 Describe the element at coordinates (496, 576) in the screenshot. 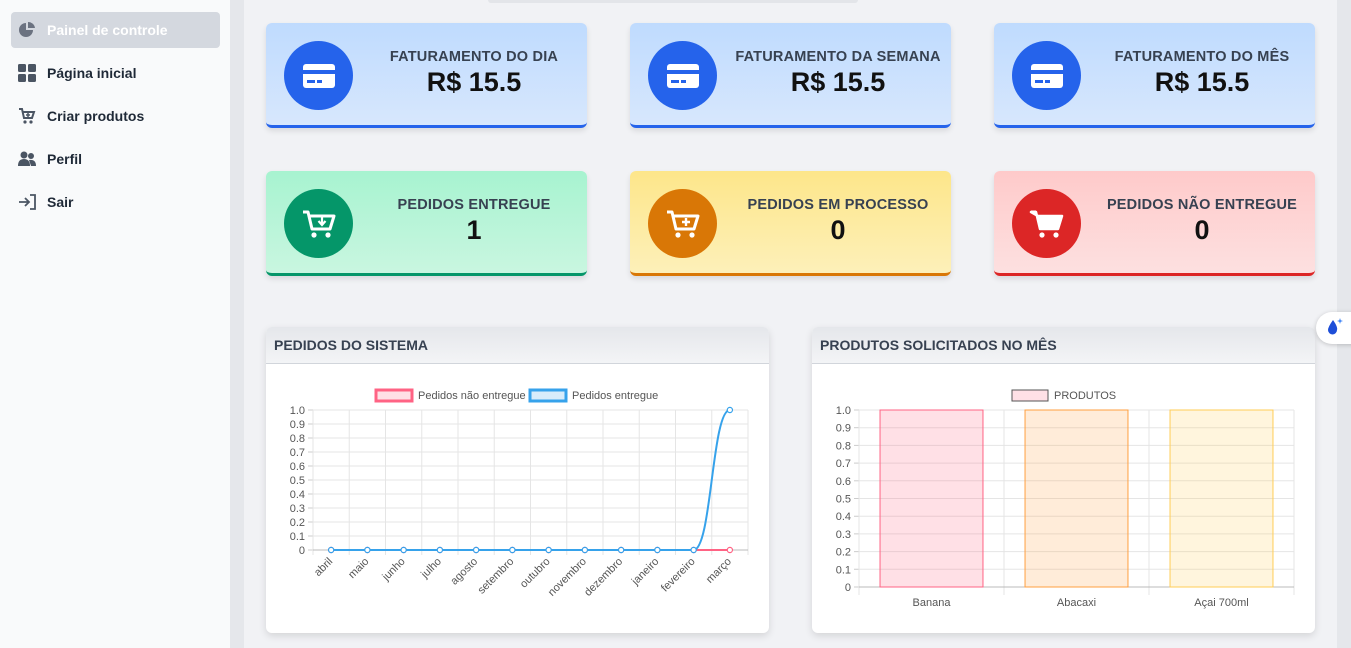

I see `x-tick-label: setembro` at that location.